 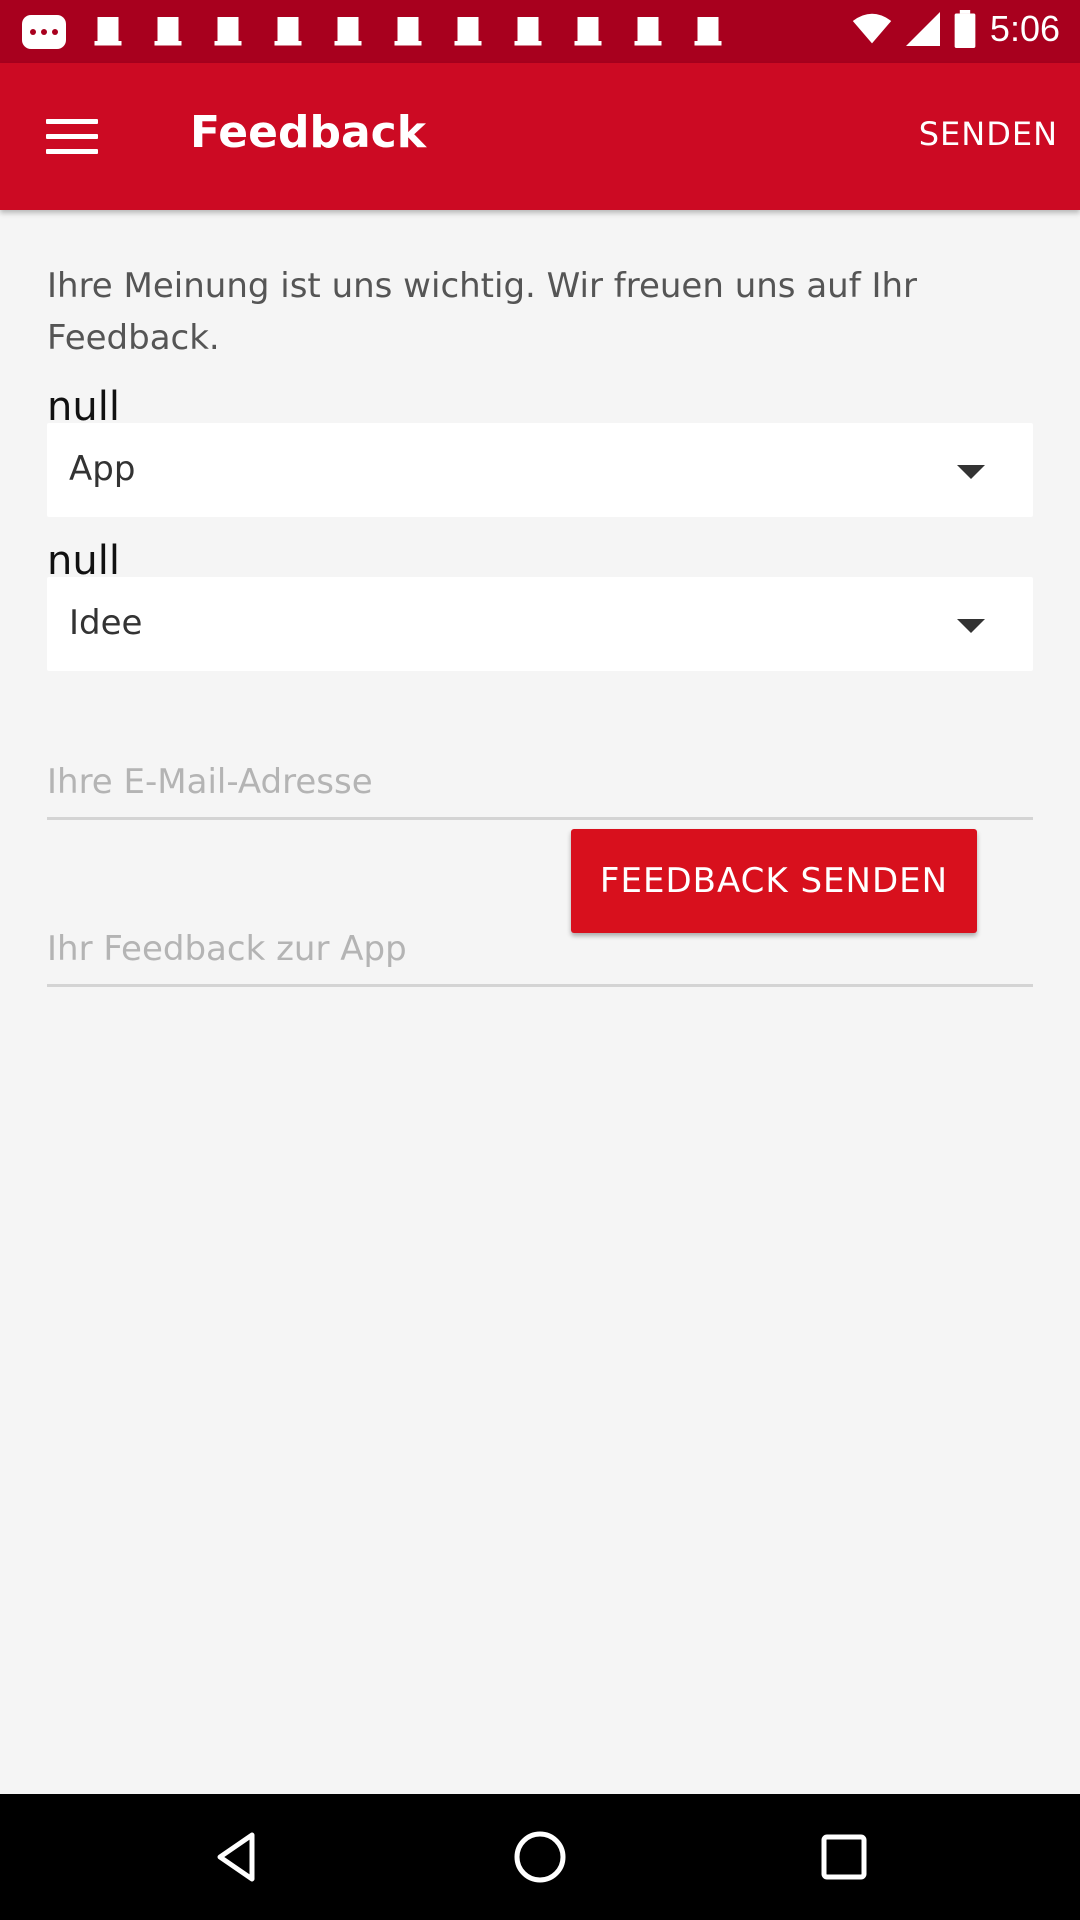 I want to click on hamburger-menu-icon, so click(x=72, y=137).